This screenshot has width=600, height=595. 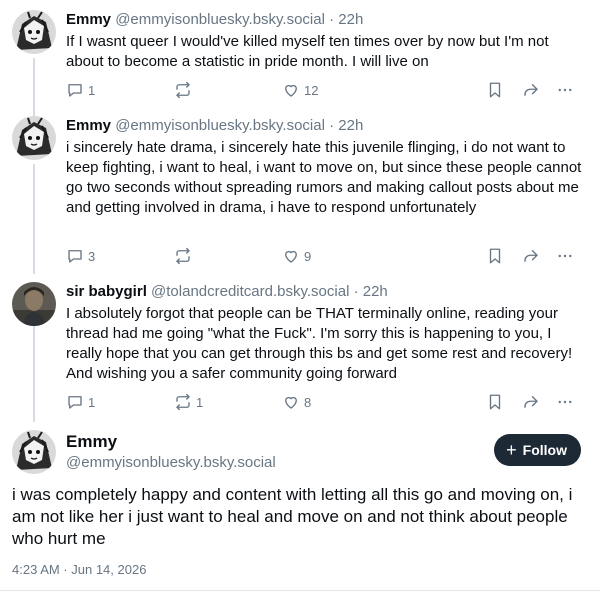 I want to click on author-handle: @tolandcreditcard.bsky.social, so click(x=250, y=291).